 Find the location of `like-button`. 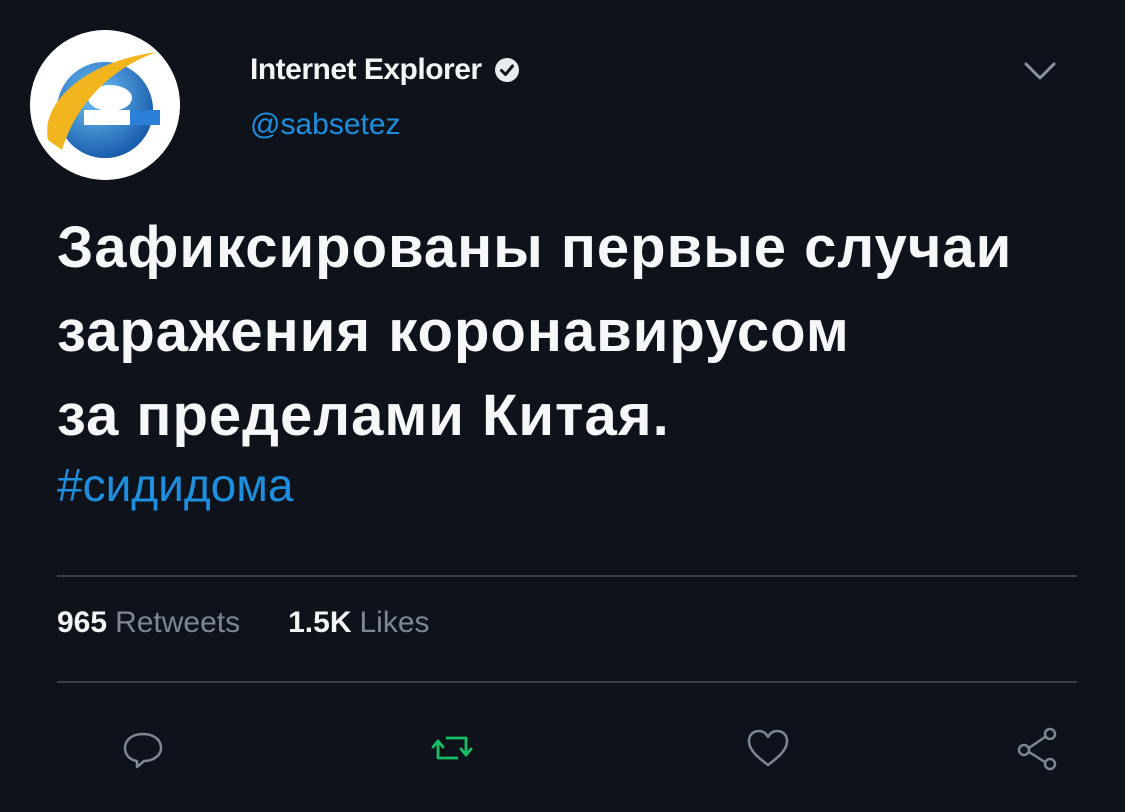

like-button is located at coordinates (768, 748).